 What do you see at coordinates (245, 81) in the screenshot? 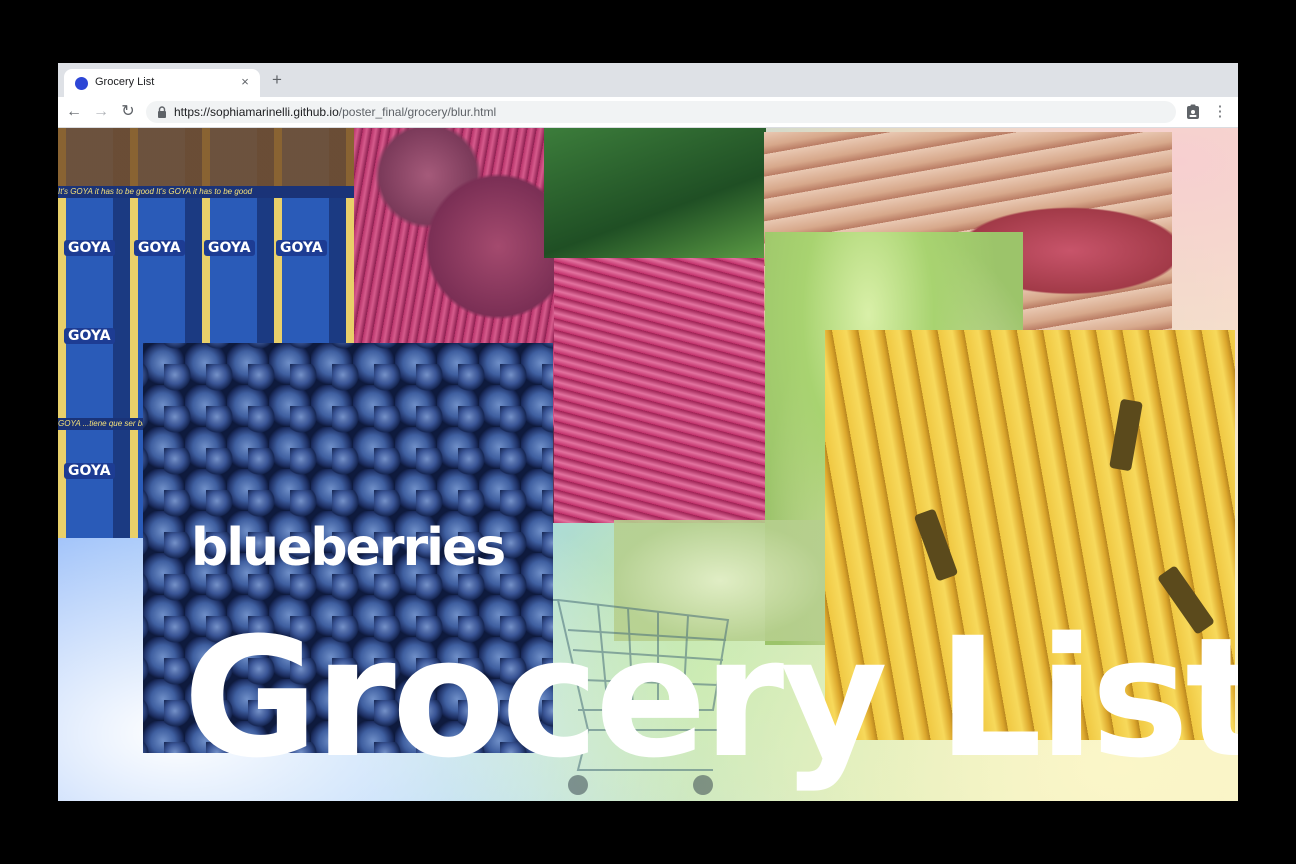
I see `close-icon: ×` at bounding box center [245, 81].